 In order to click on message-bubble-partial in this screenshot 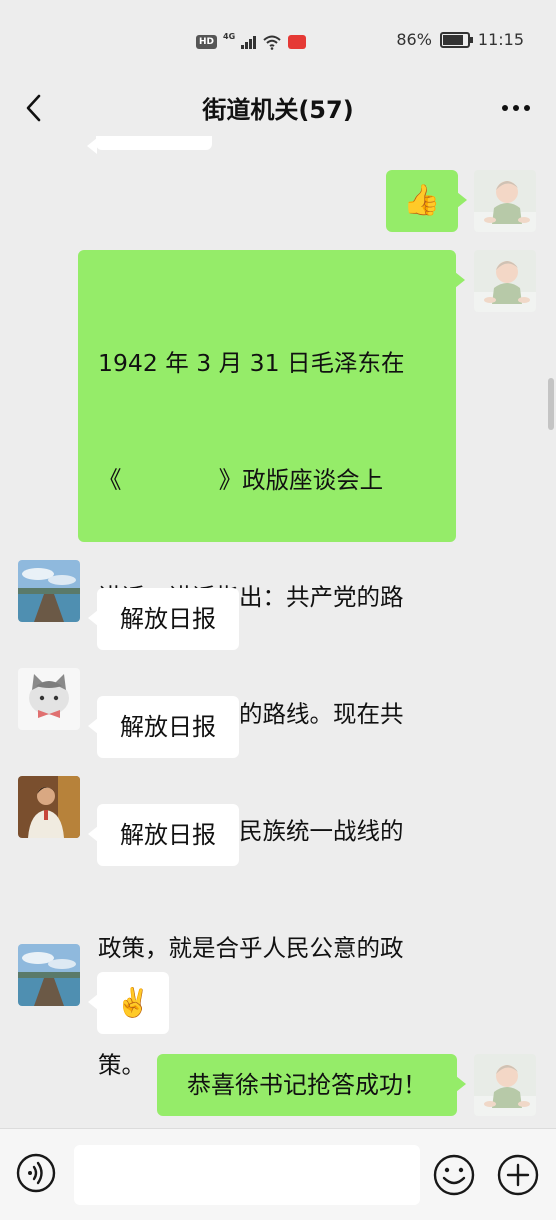, I will do `click(149, 145)`.